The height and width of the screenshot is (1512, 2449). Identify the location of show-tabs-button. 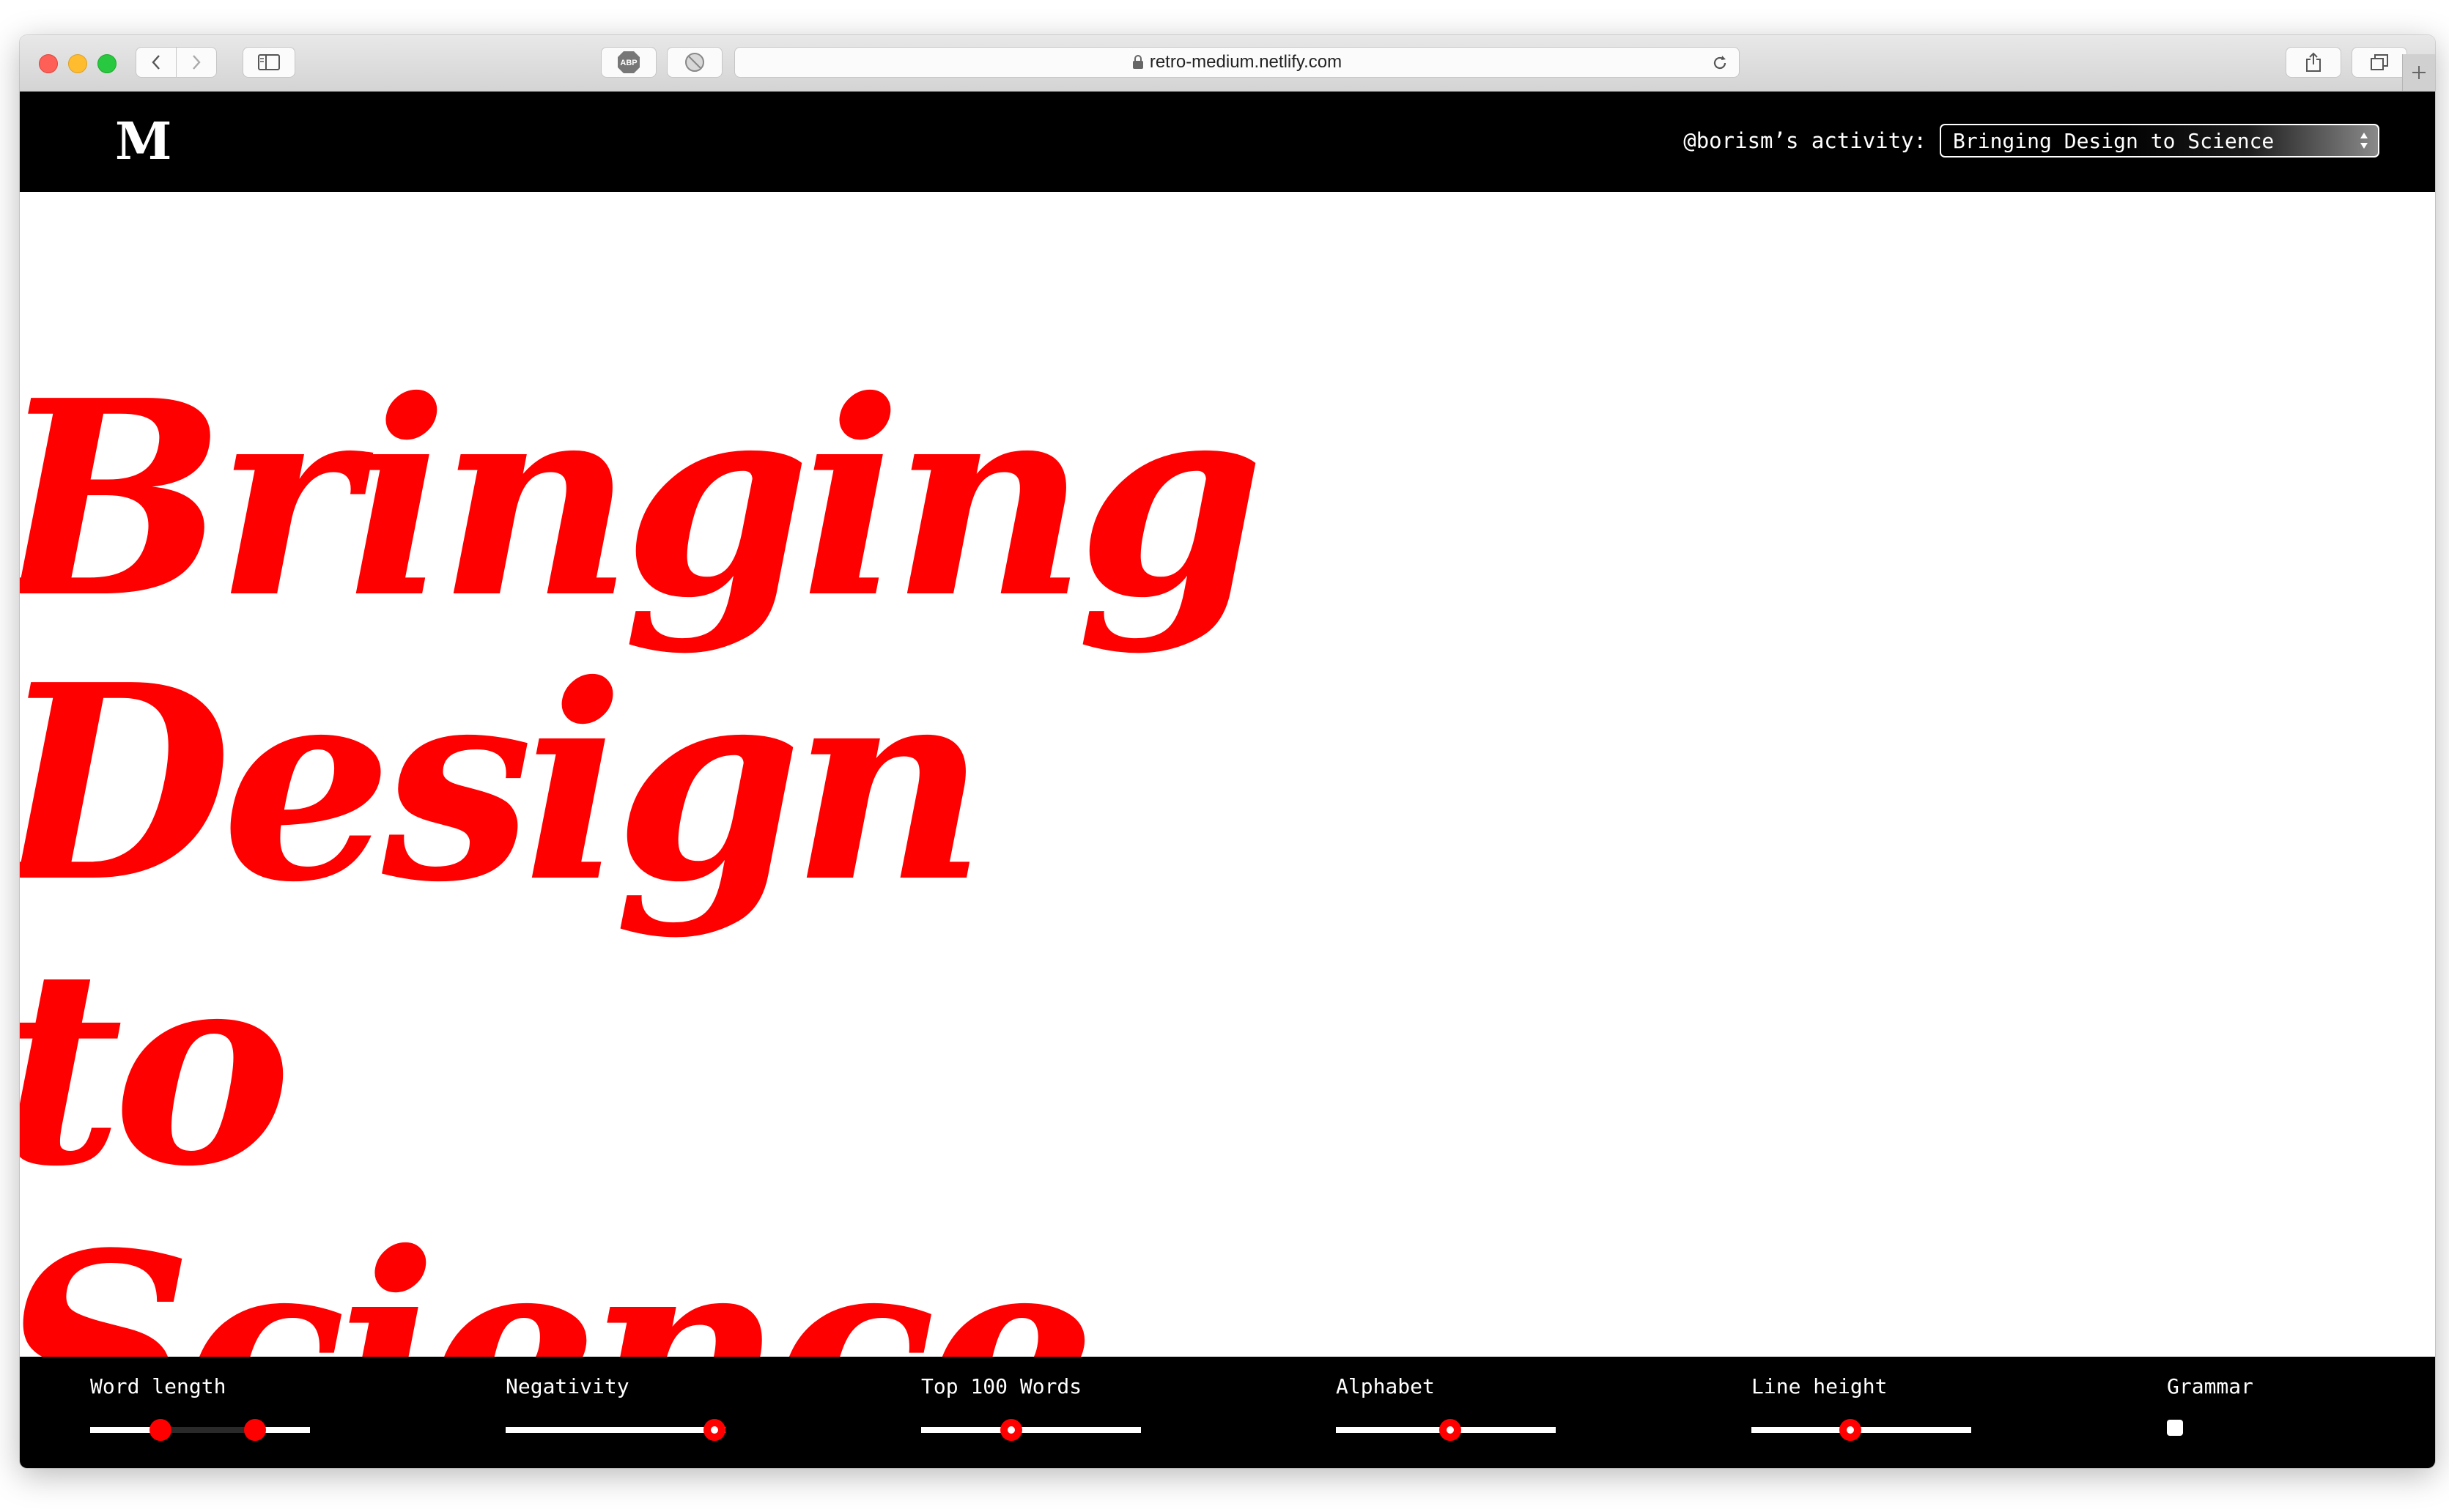
(2379, 62).